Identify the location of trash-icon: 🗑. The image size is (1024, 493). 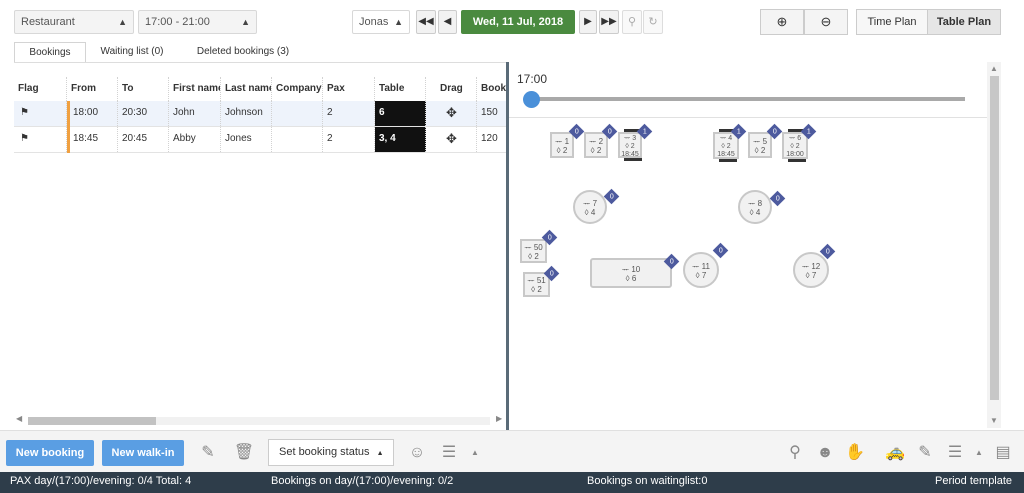
(244, 453).